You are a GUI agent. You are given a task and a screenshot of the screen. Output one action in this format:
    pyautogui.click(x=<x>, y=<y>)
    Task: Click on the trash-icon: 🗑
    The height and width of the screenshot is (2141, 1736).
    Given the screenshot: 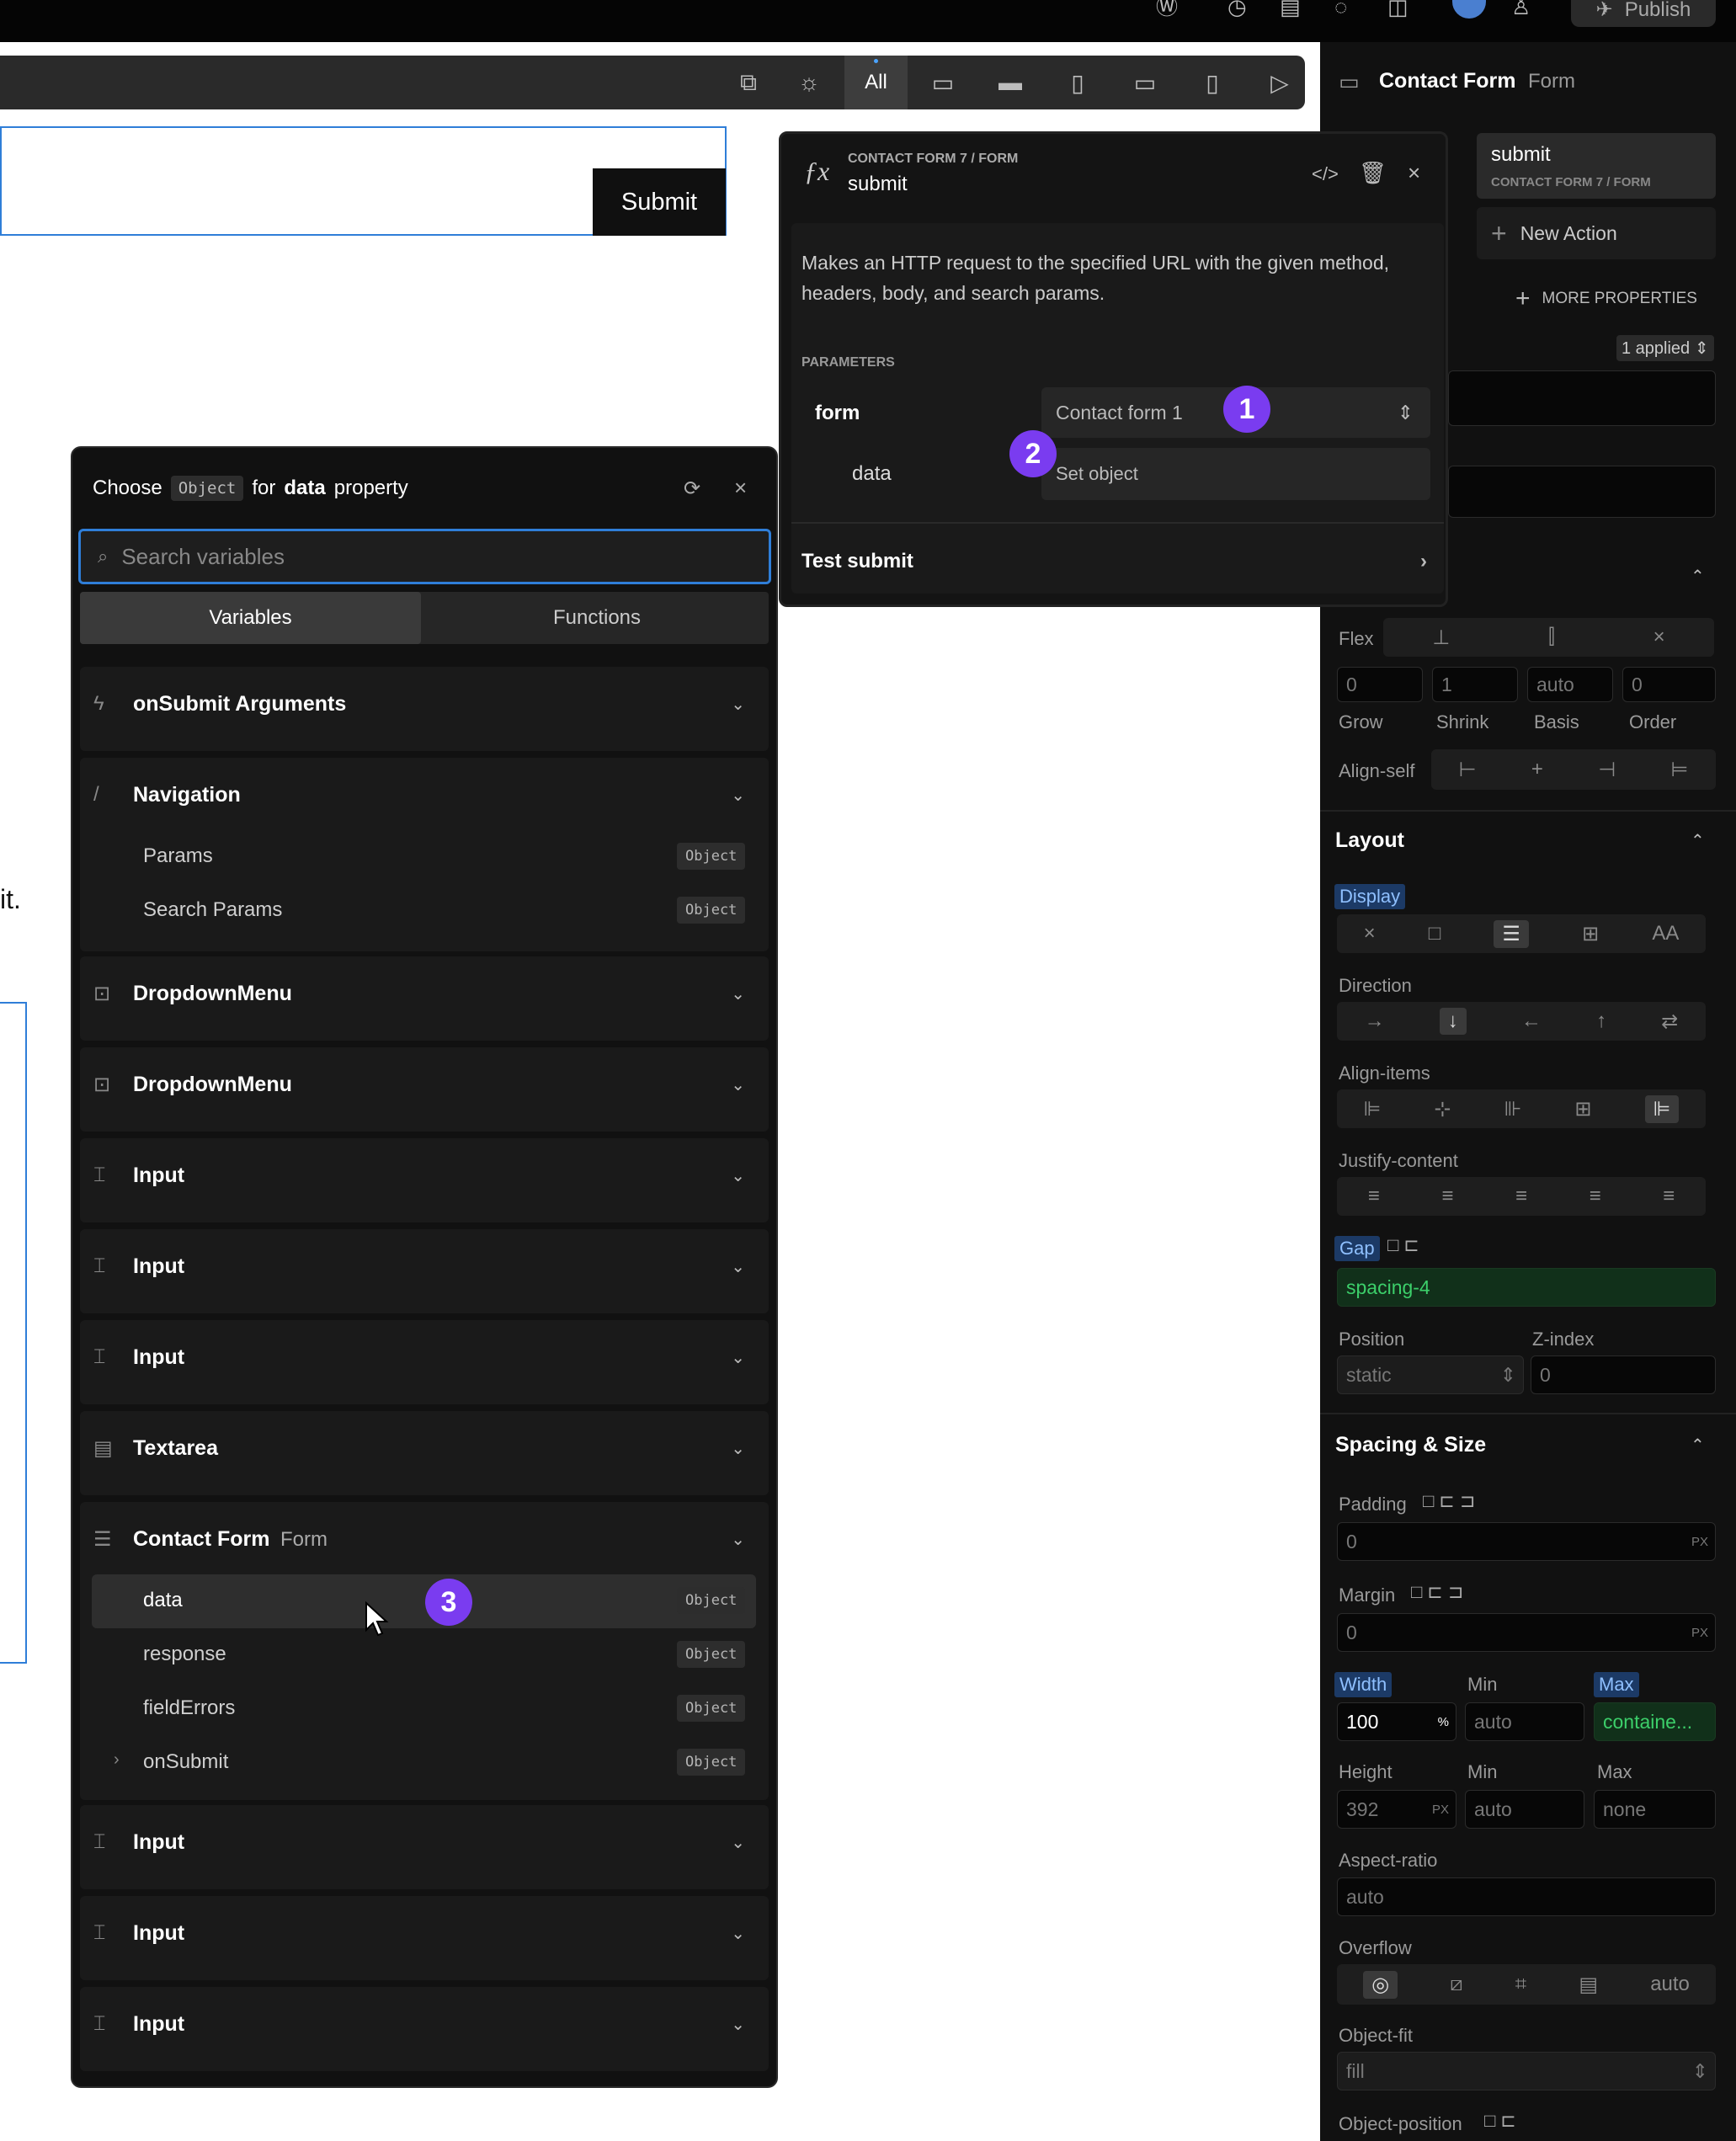 What is the action you would take?
    pyautogui.click(x=1373, y=173)
    